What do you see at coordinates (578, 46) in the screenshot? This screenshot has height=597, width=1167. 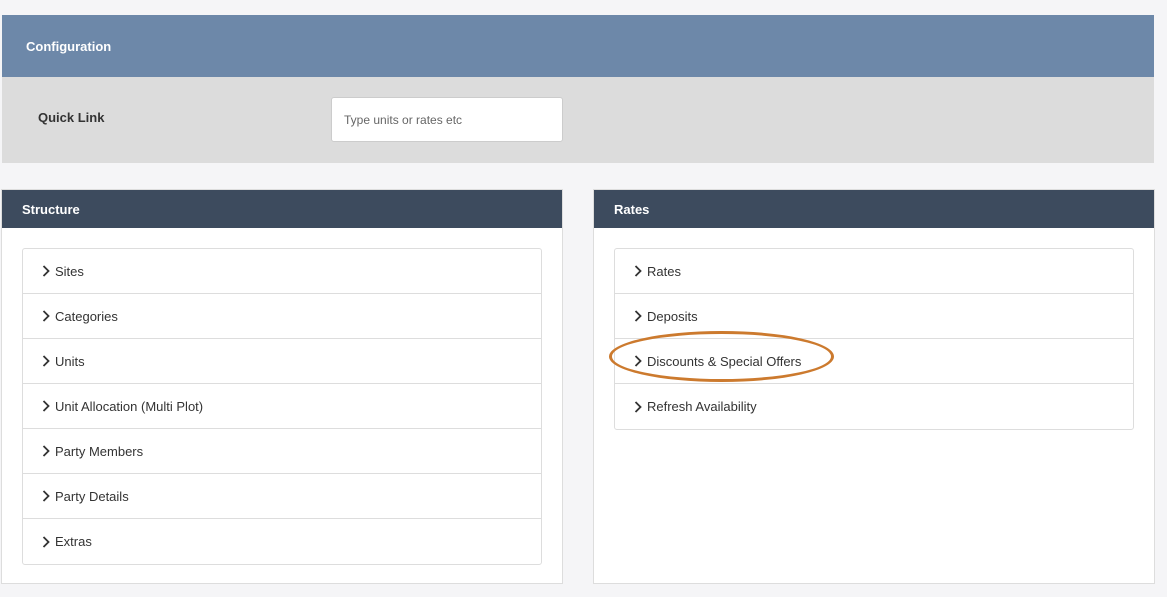 I see `configuration-header: Configuration` at bounding box center [578, 46].